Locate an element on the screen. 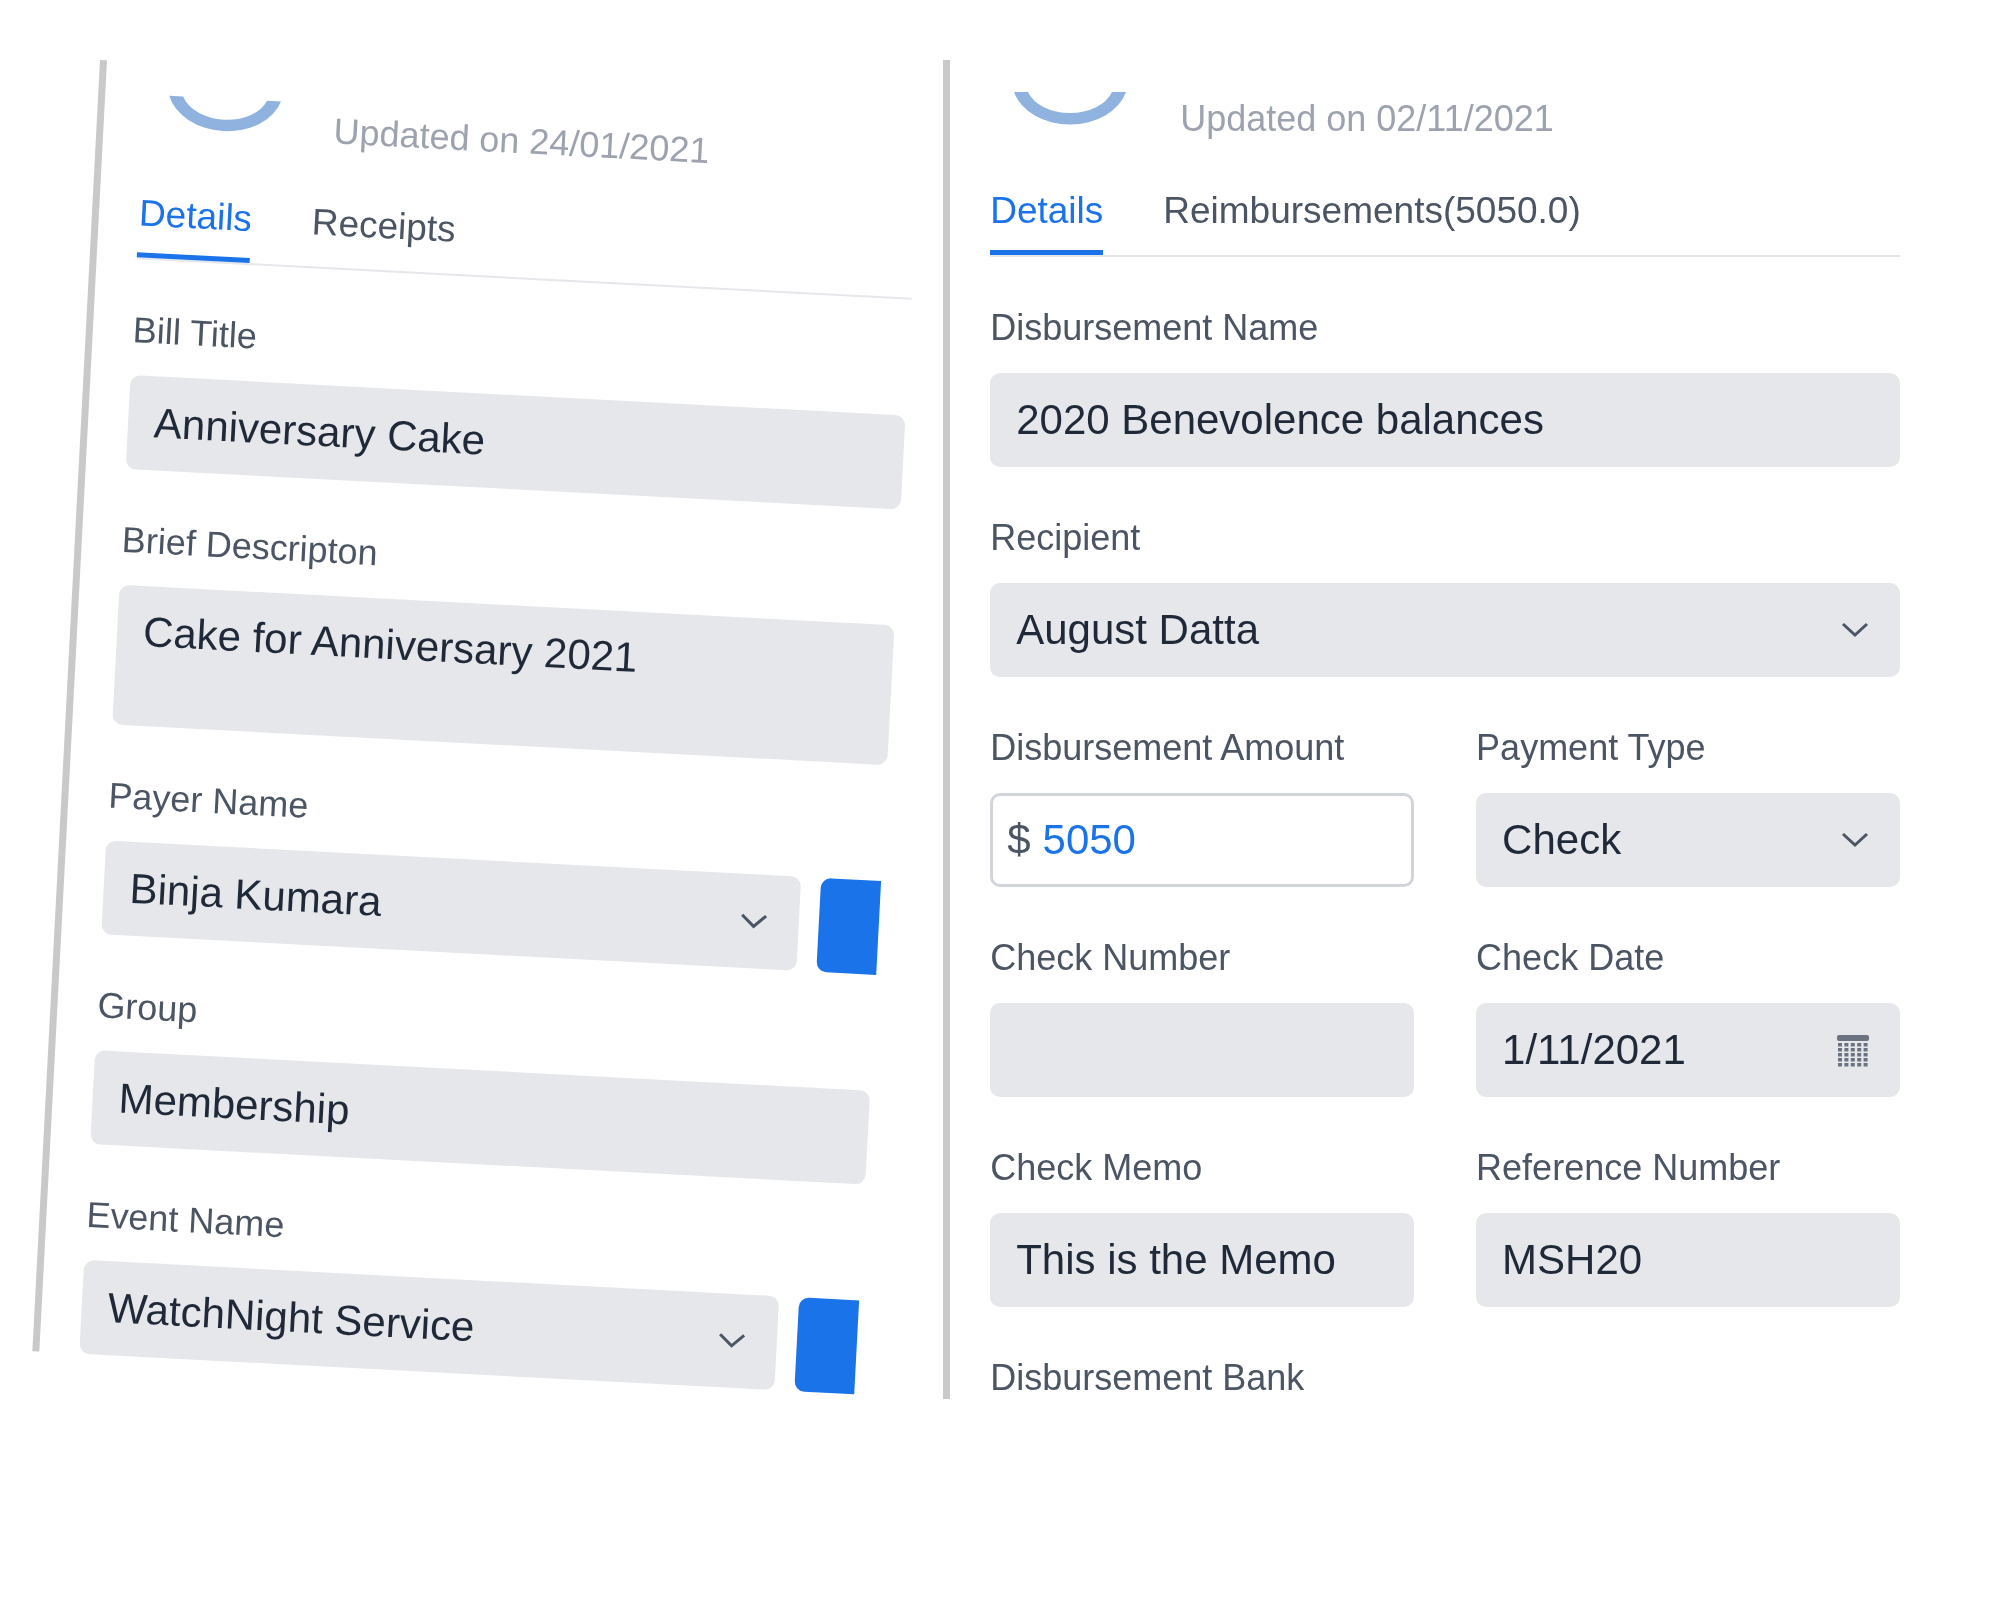 Image resolution: width=2000 pixels, height=1600 pixels. amount-field: $ 5050 is located at coordinates (1202, 840).